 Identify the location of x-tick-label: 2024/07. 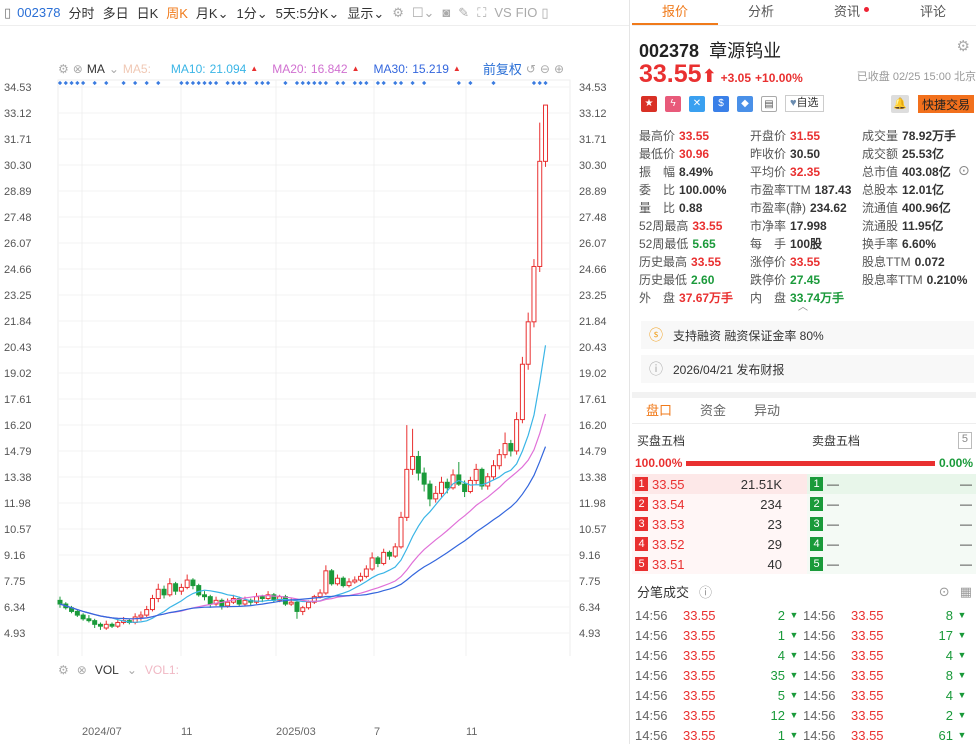
(102, 732).